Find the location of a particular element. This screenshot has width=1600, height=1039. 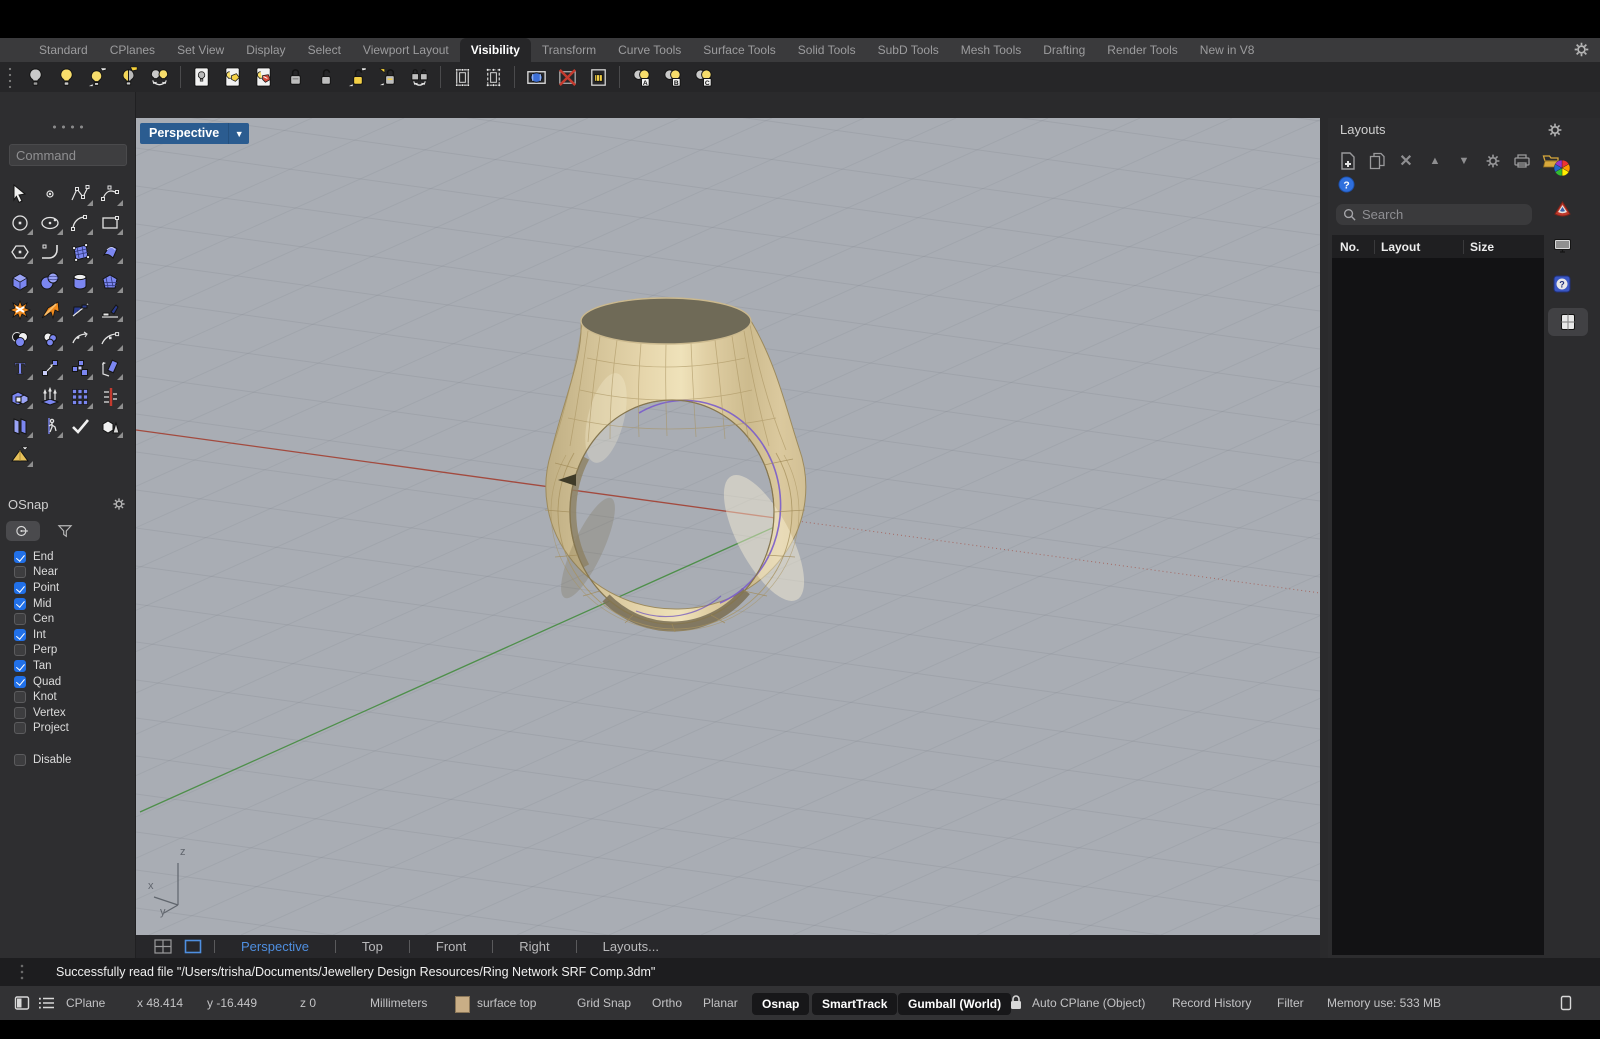

refit-curve-tool-icon is located at coordinates (110, 338).